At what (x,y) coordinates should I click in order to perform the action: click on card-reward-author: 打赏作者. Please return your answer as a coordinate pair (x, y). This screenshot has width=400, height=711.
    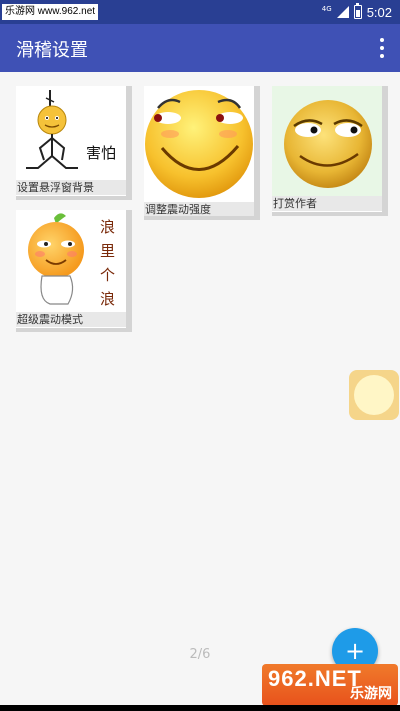
    Looking at the image, I should click on (327, 149).